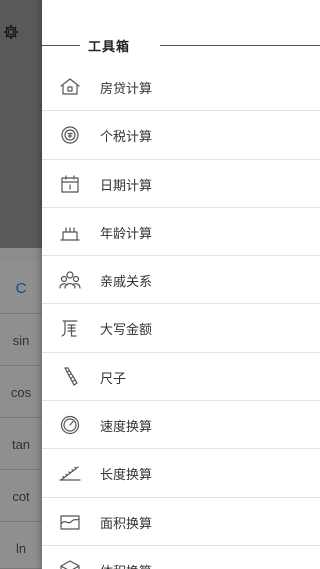 The image size is (320, 569). What do you see at coordinates (126, 283) in the screenshot?
I see `menu-item-label: 亲戚关系` at bounding box center [126, 283].